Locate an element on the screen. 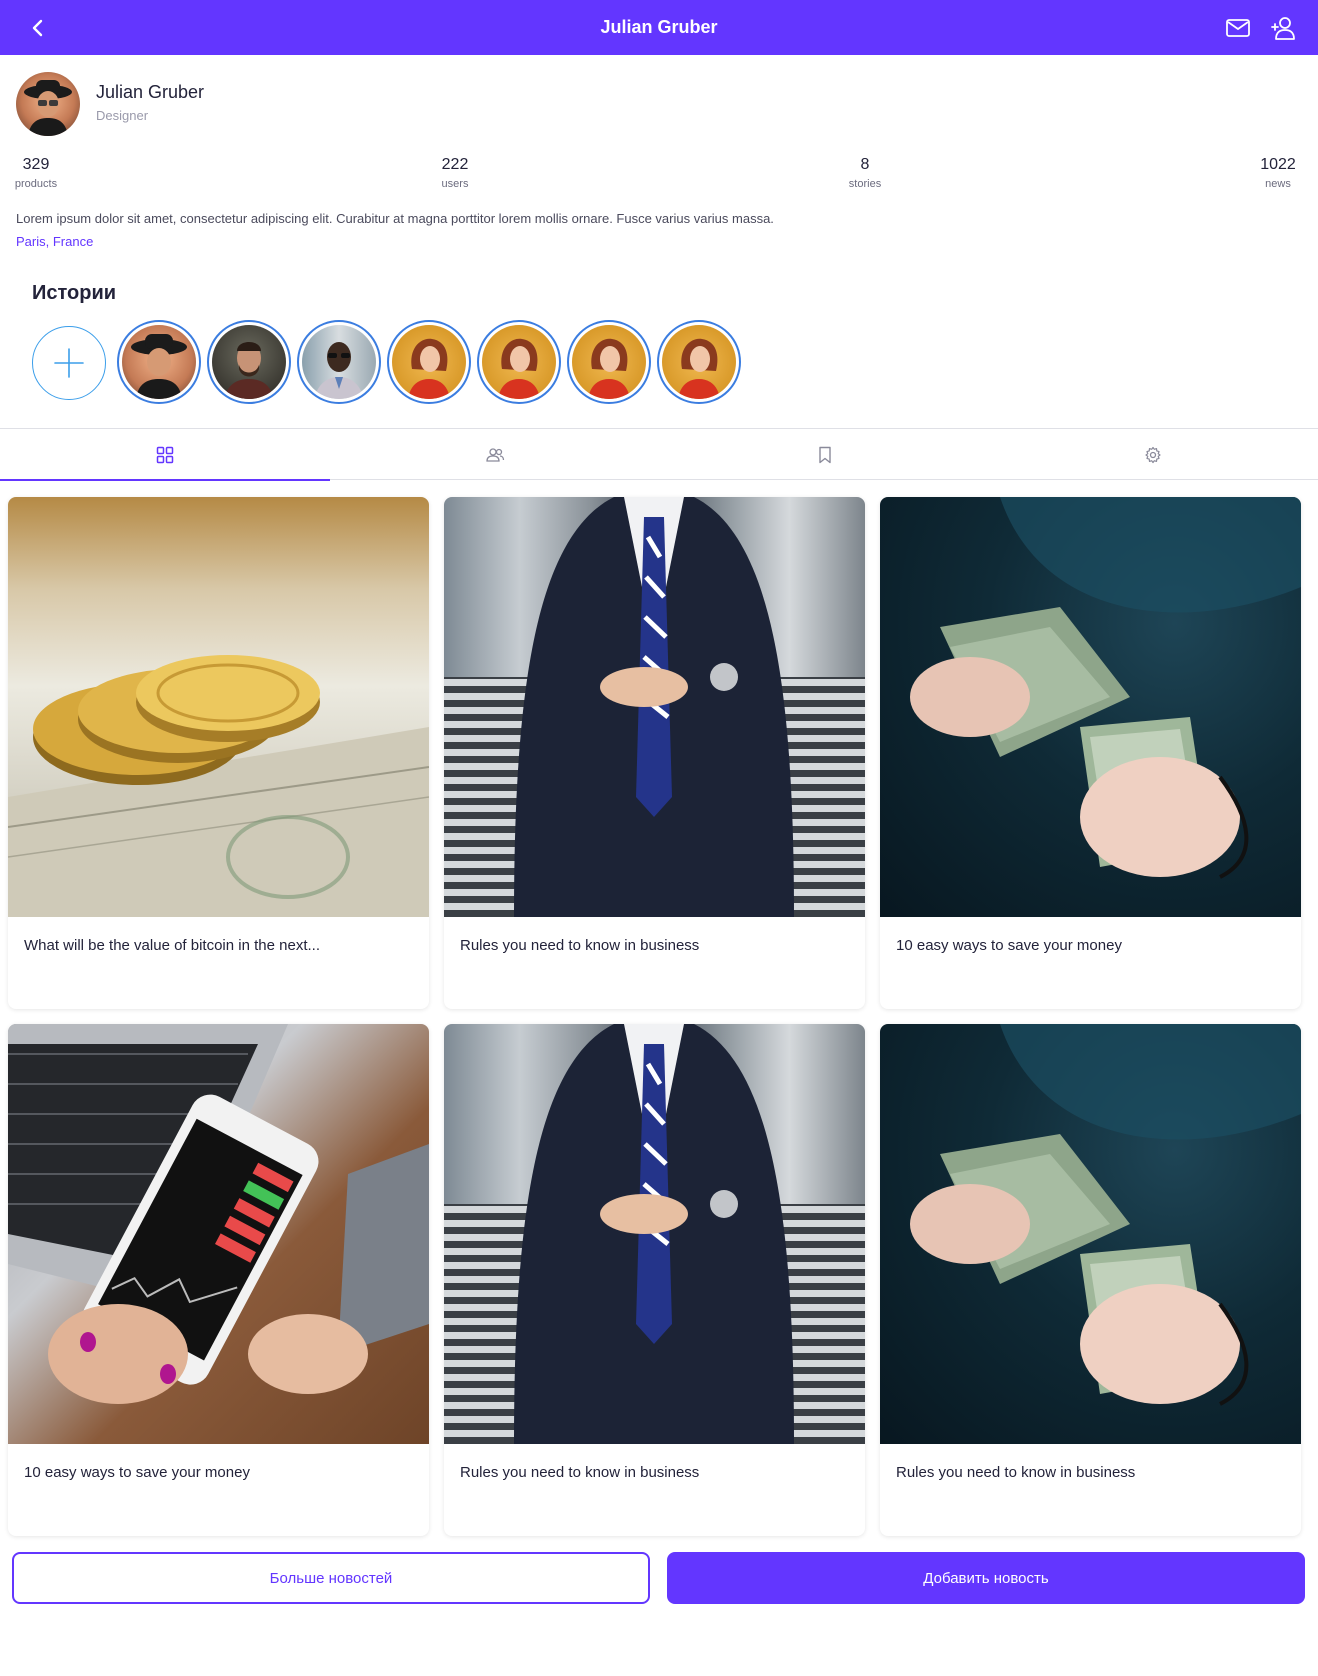 The height and width of the screenshot is (1676, 1318). tab-settings is located at coordinates (1153, 454).